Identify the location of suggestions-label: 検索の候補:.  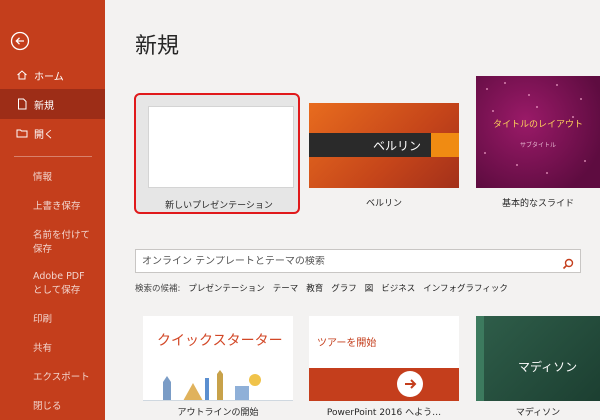
(158, 289).